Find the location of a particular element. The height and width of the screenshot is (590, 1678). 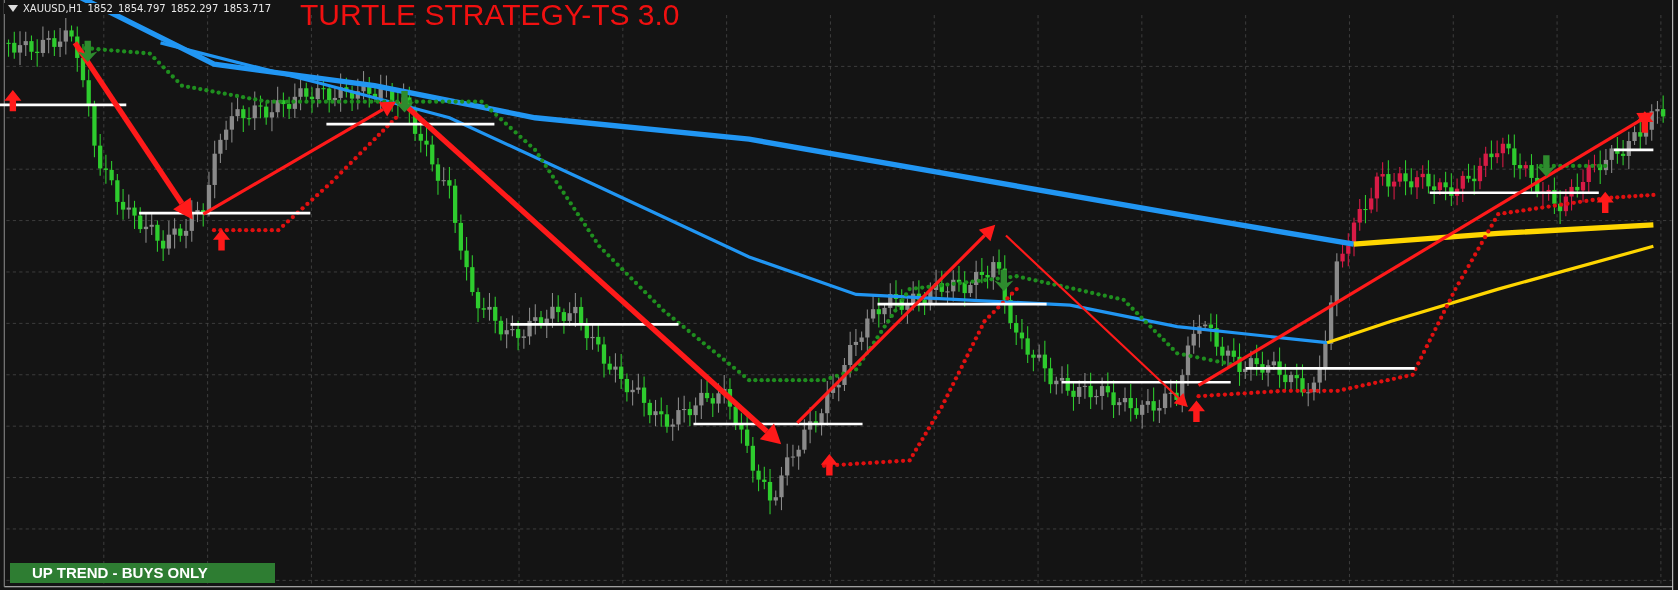

dropdown-caret-icon is located at coordinates (13, 8).